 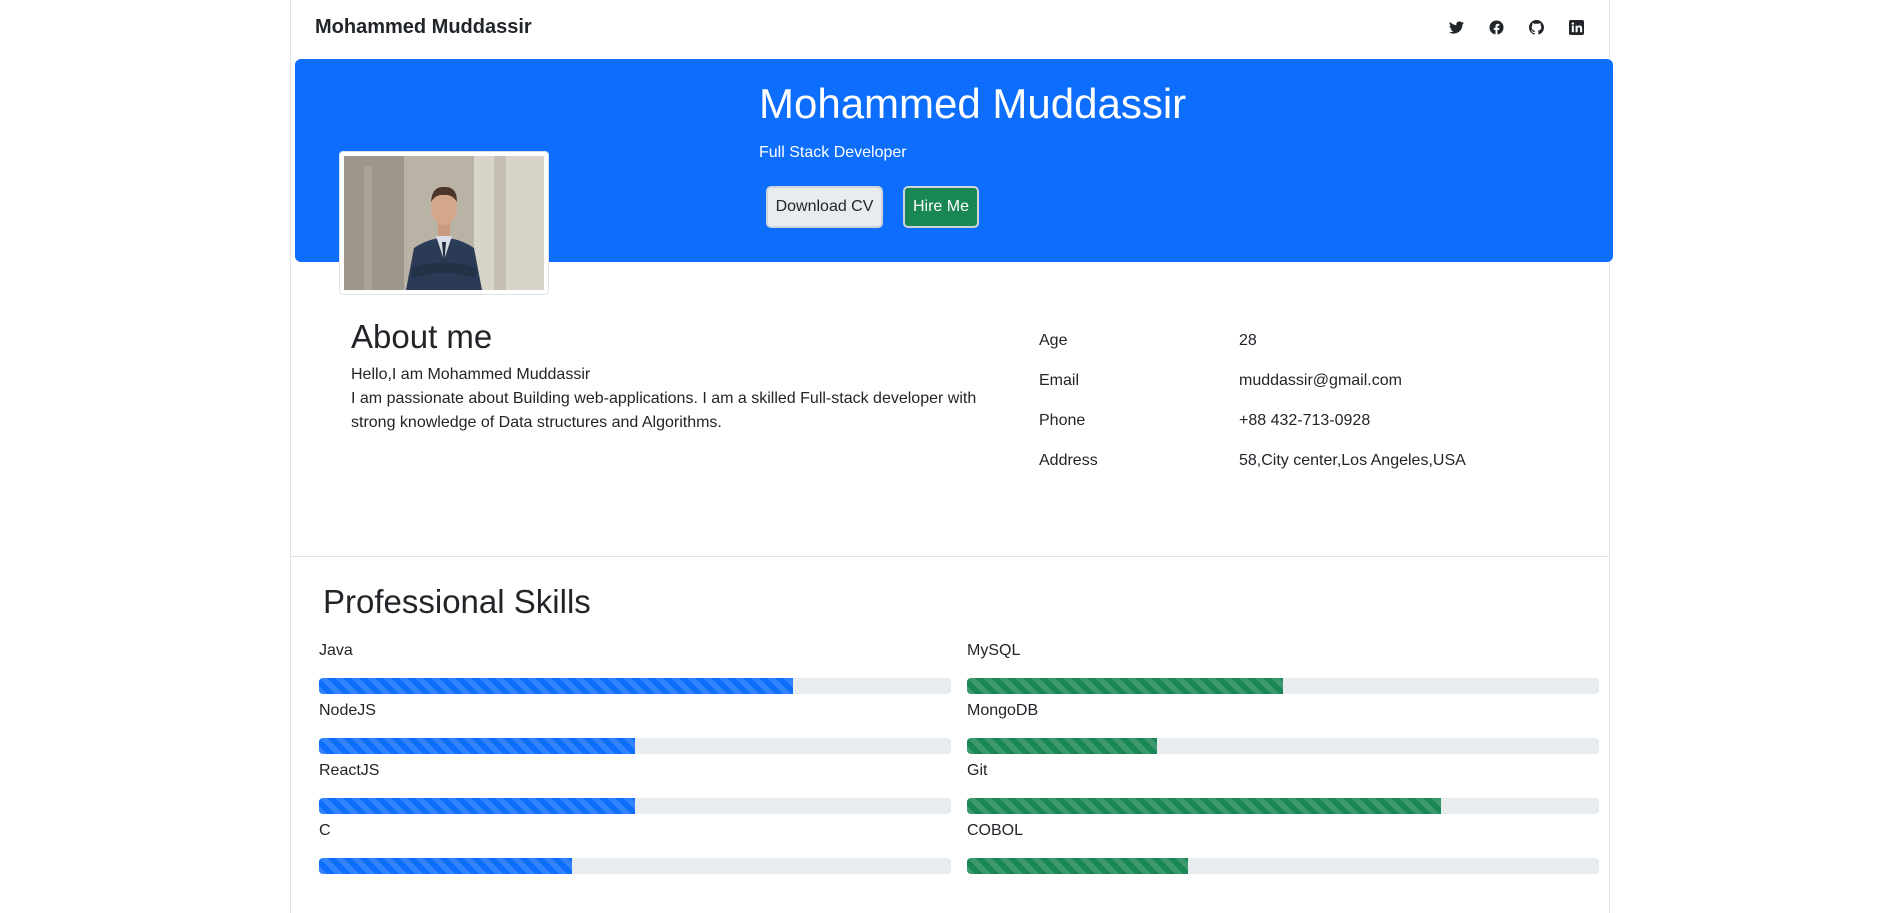 What do you see at coordinates (471, 374) in the screenshot?
I see `about-greeting: Hello,I am Mohammed Muddassir` at bounding box center [471, 374].